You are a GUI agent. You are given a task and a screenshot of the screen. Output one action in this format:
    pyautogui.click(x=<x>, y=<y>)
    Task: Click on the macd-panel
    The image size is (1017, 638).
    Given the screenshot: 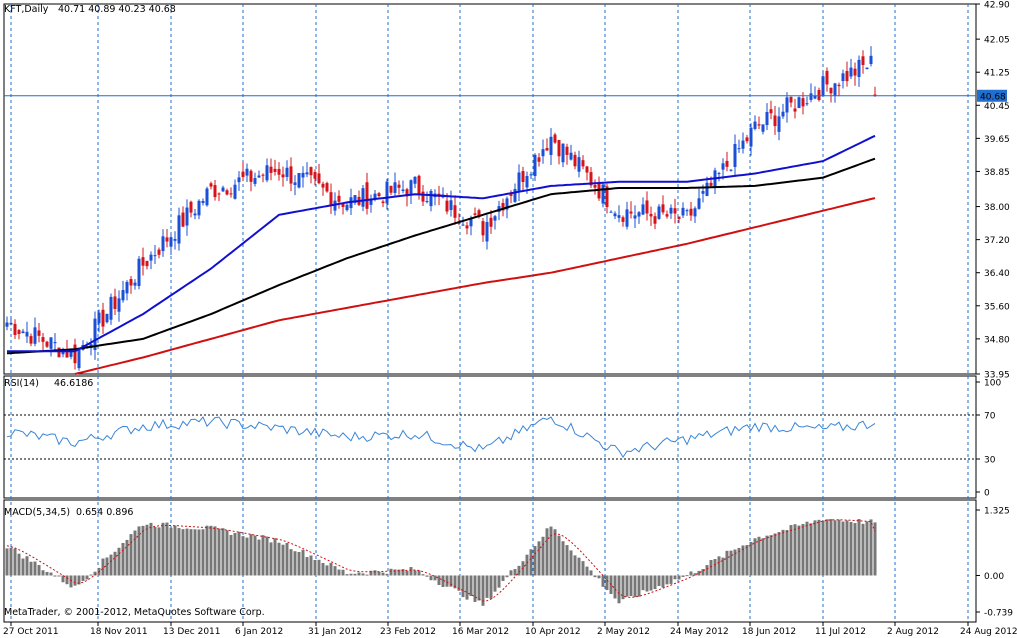 What is the action you would take?
    pyautogui.click(x=441, y=562)
    